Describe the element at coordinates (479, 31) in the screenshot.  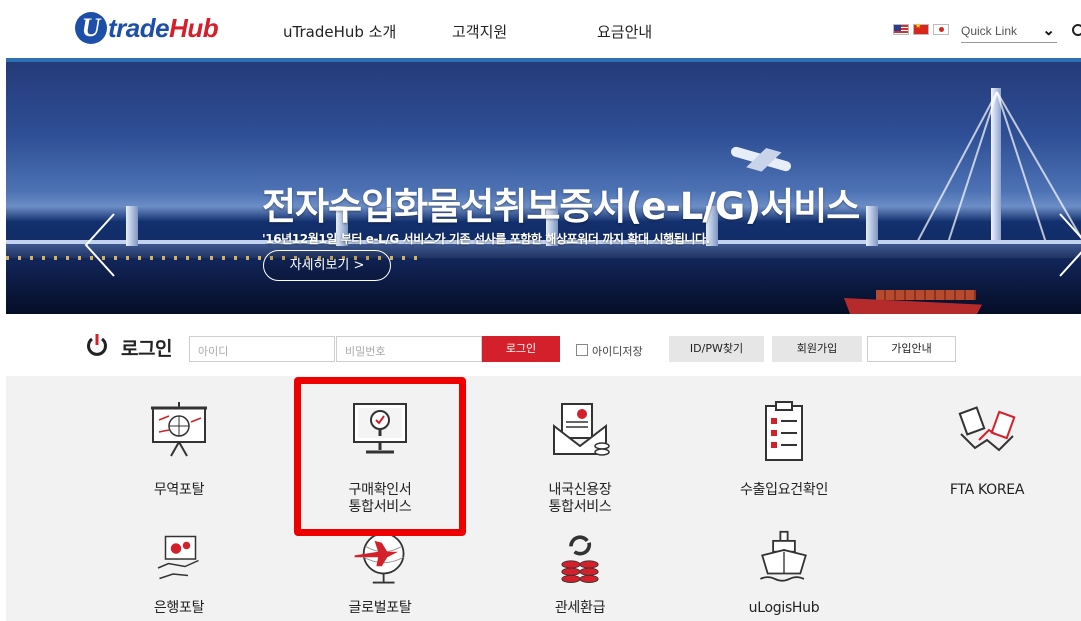
I see `nav-support: 고객지원` at that location.